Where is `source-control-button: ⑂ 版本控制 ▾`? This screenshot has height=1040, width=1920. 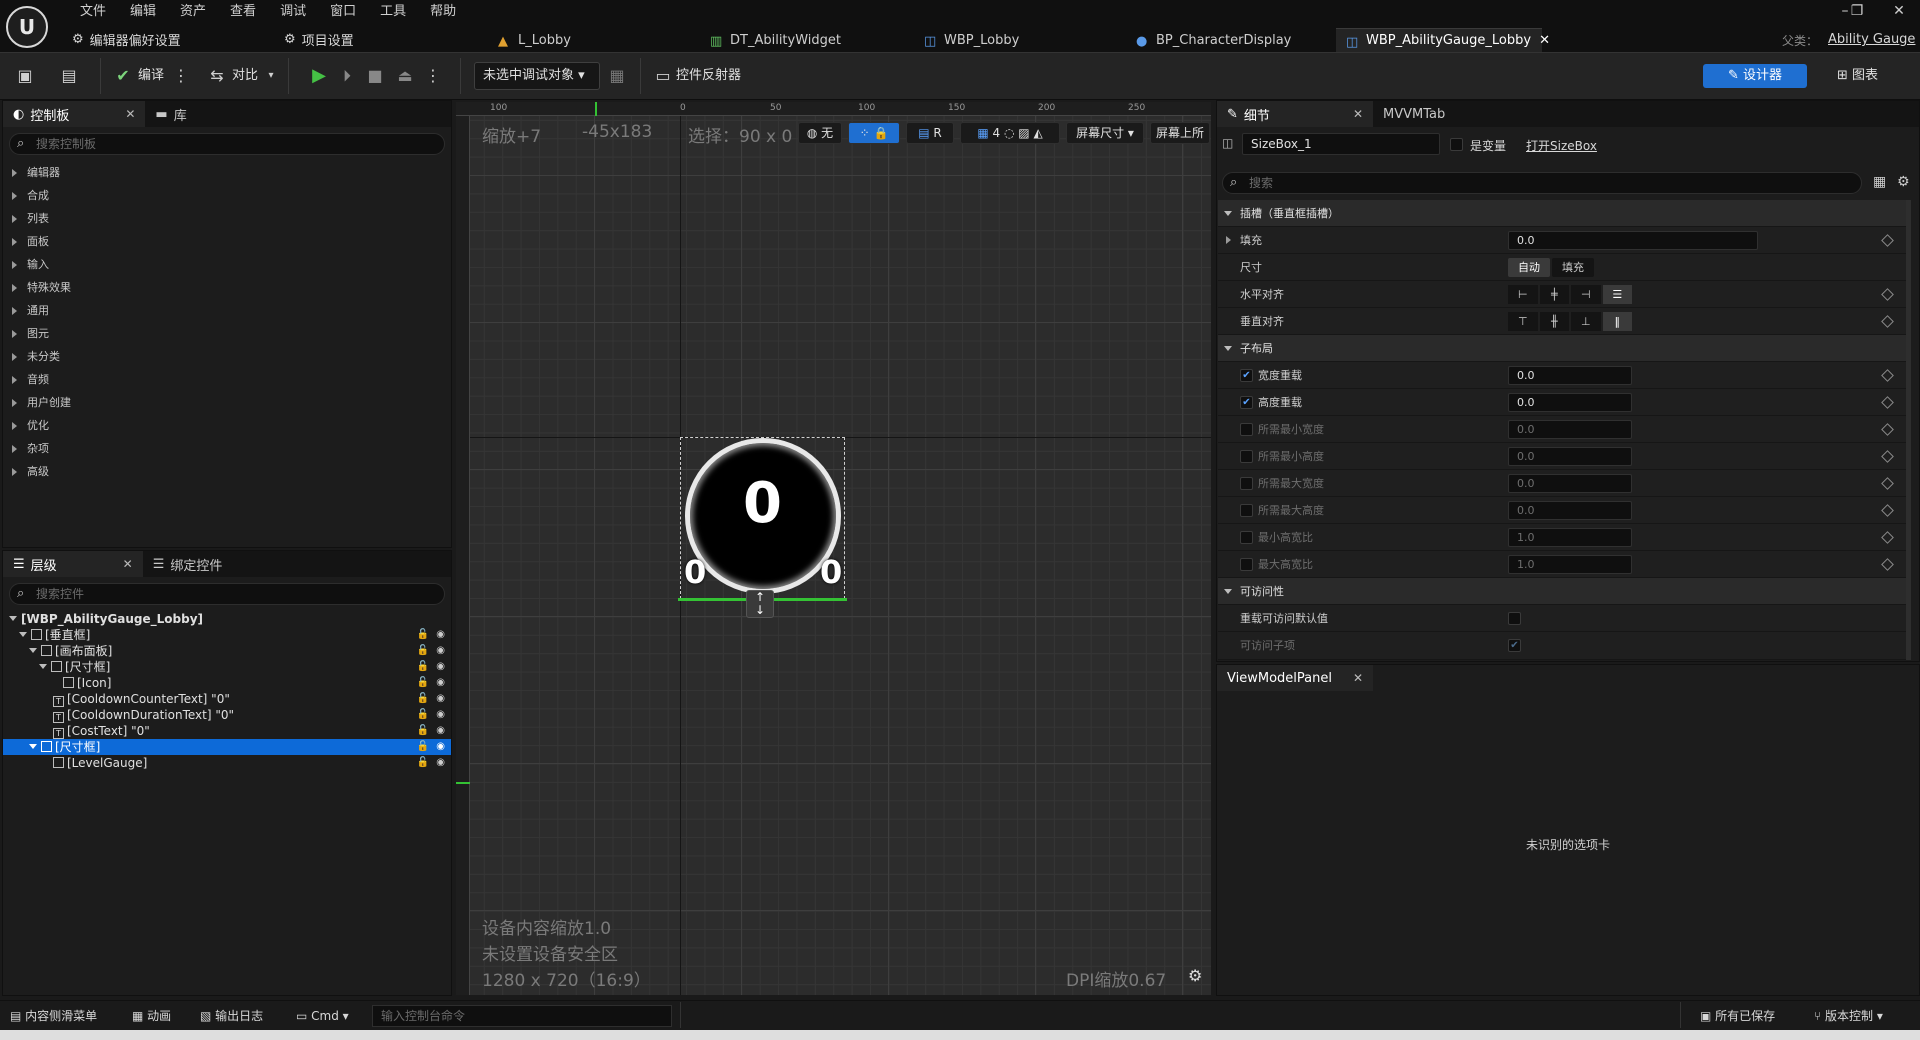 source-control-button: ⑂ 版本控制 ▾ is located at coordinates (1848, 1016).